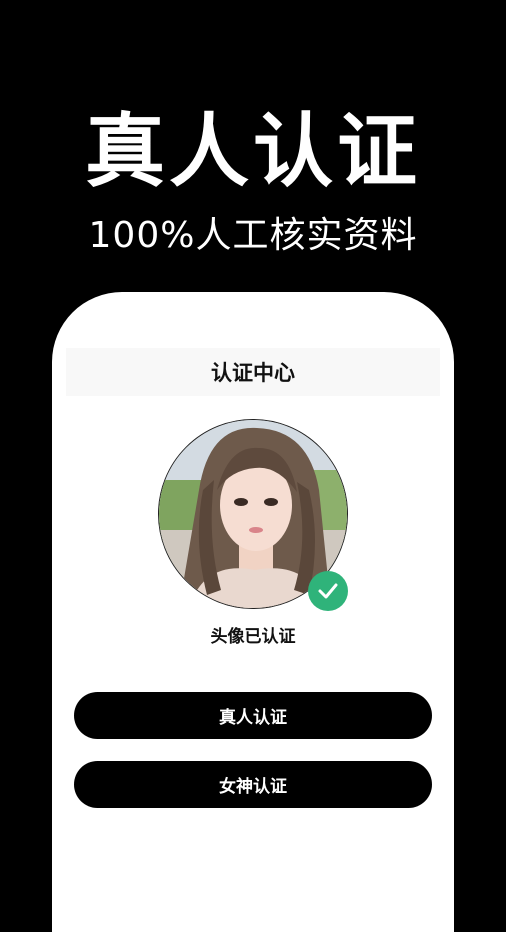  What do you see at coordinates (328, 591) in the screenshot?
I see `check-circle-icon` at bounding box center [328, 591].